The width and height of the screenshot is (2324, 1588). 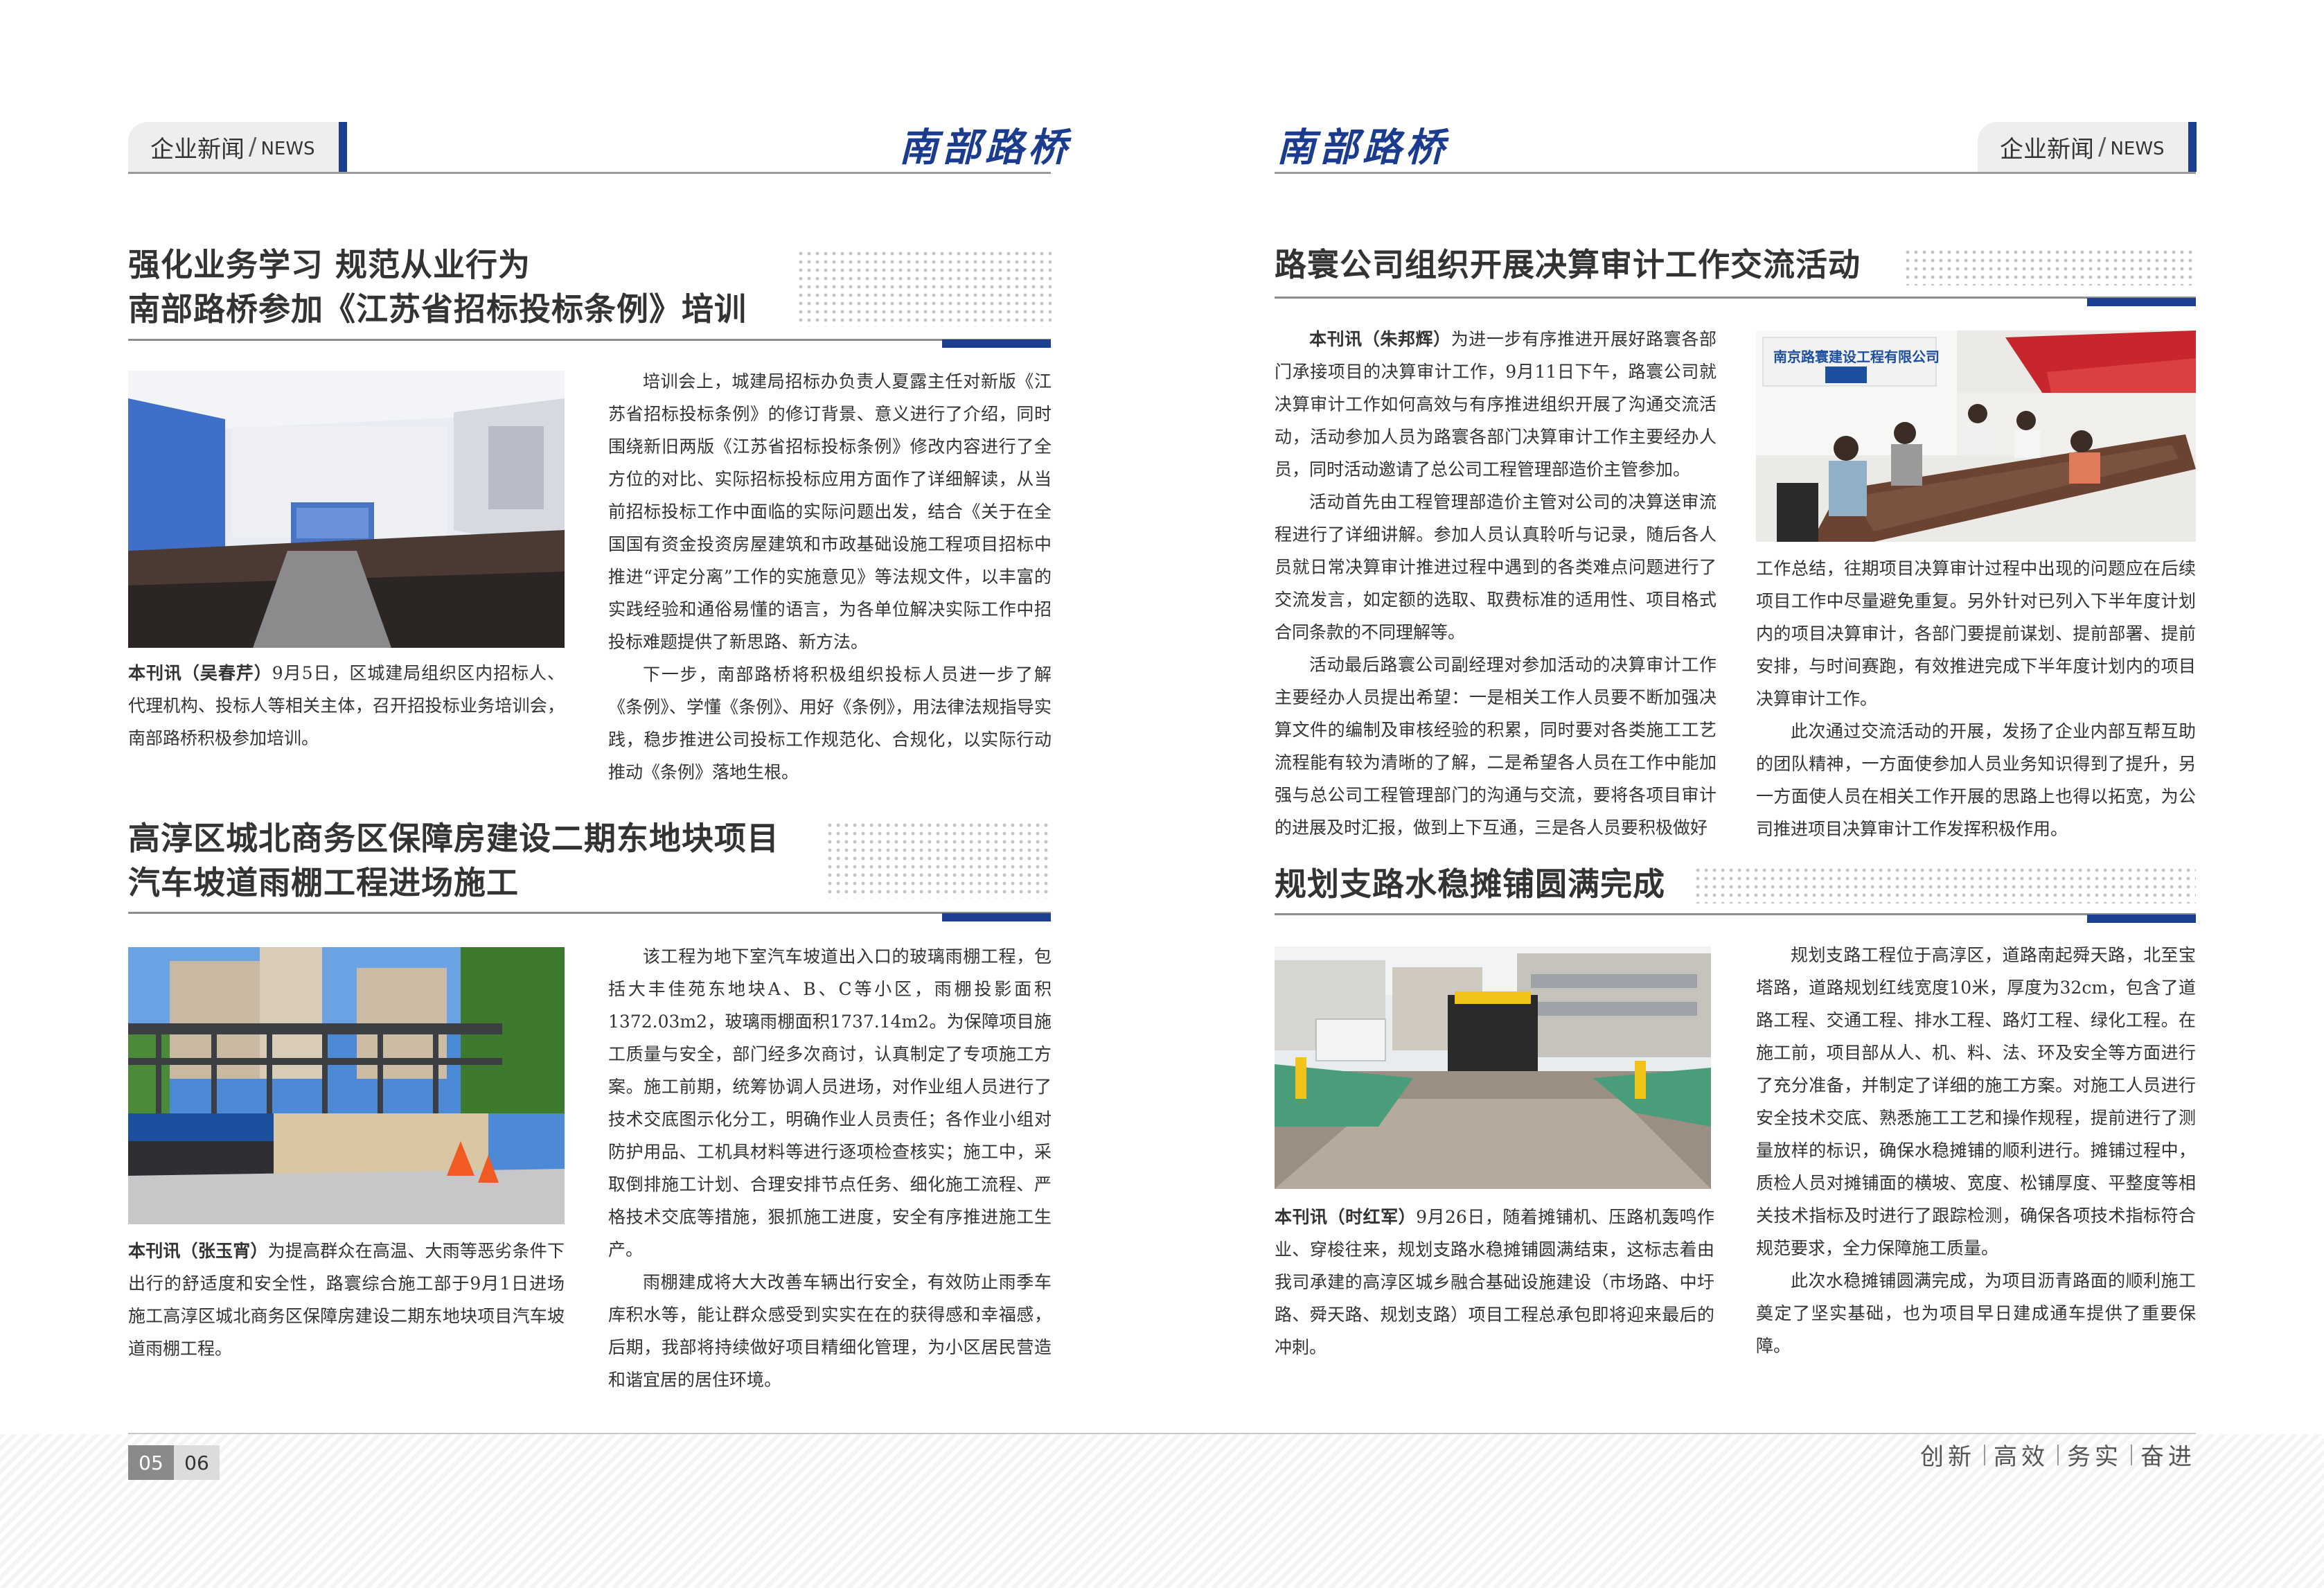 What do you see at coordinates (437, 286) in the screenshot?
I see `article-1-title: 强化业务学习 规范从业行为 南部路桥参加《江苏省招标投标条例》培训` at bounding box center [437, 286].